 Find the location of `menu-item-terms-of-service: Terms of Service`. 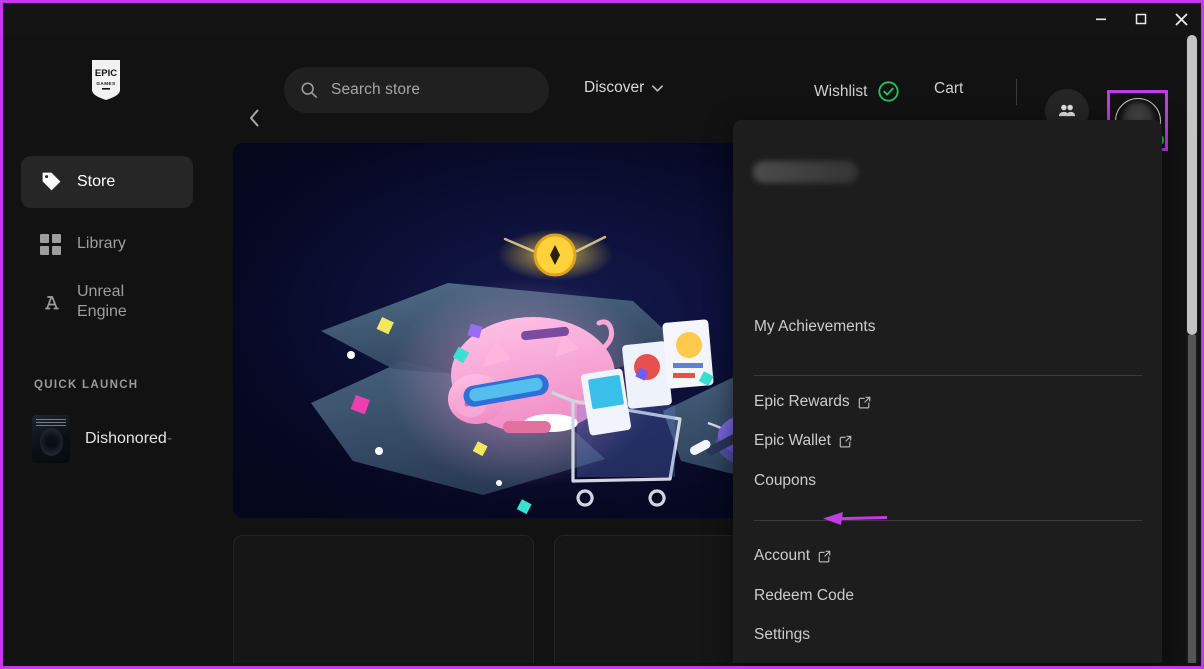

menu-item-terms-of-service: Terms of Service is located at coordinates (822, 665).